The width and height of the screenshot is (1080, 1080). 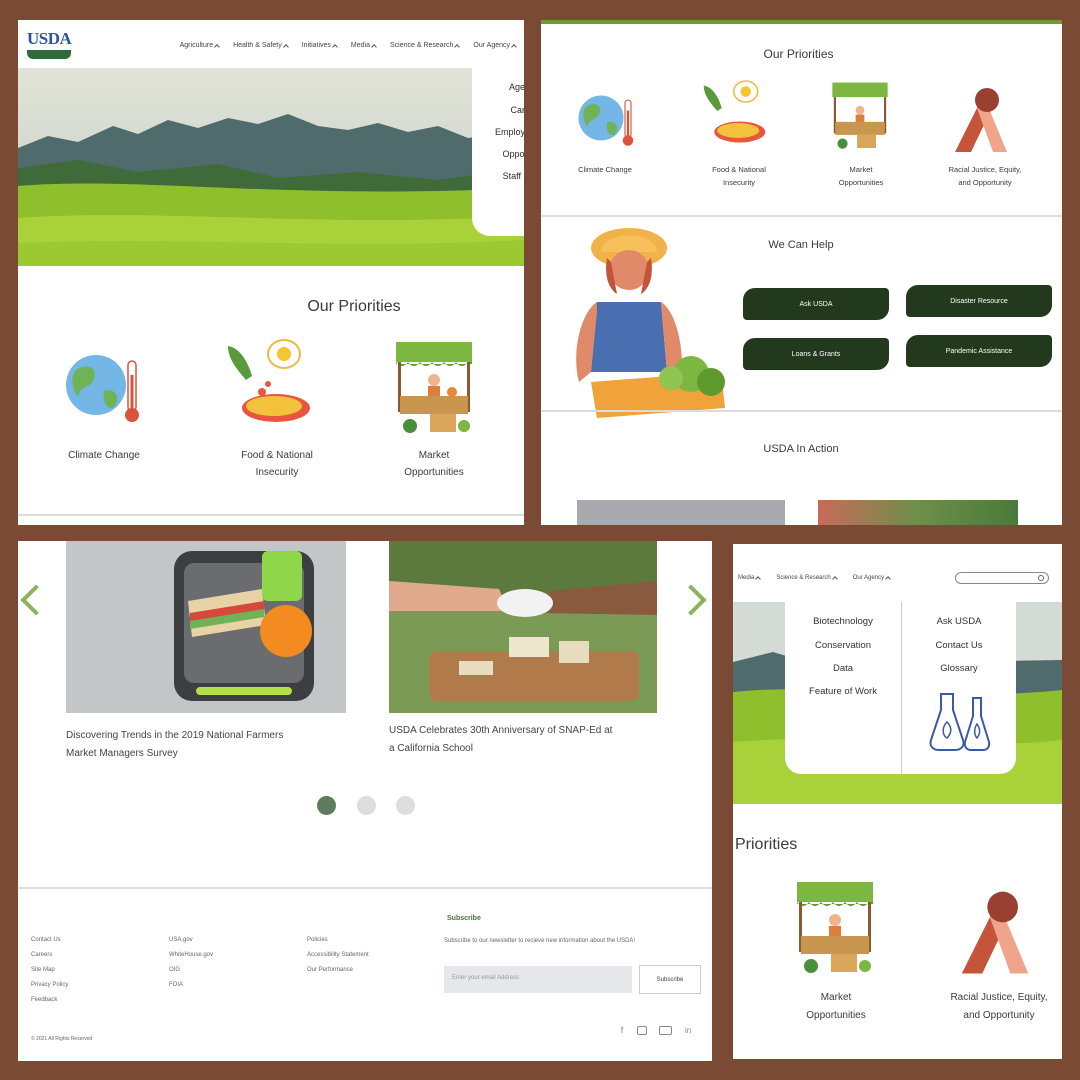 What do you see at coordinates (191, 940) in the screenshot?
I see `footer-link: USA.gov` at bounding box center [191, 940].